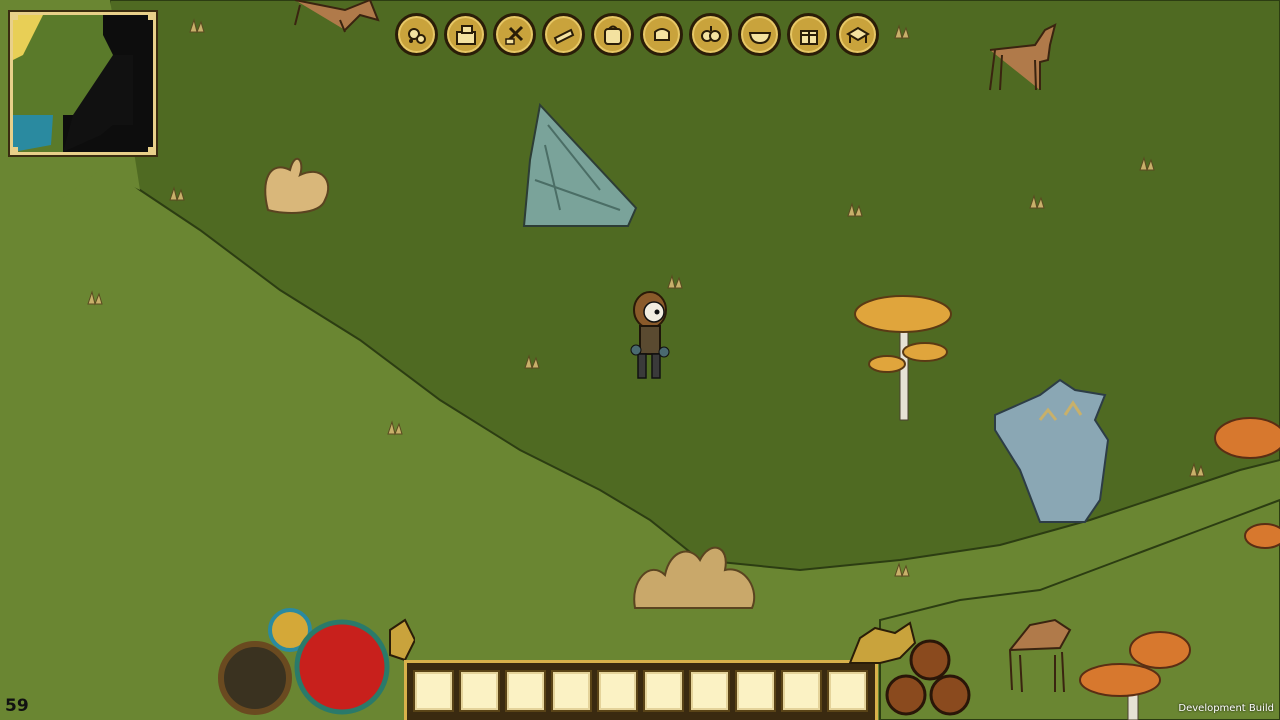 The height and width of the screenshot is (720, 1280). Describe the element at coordinates (641, 690) in the screenshot. I see `hotbar` at that location.